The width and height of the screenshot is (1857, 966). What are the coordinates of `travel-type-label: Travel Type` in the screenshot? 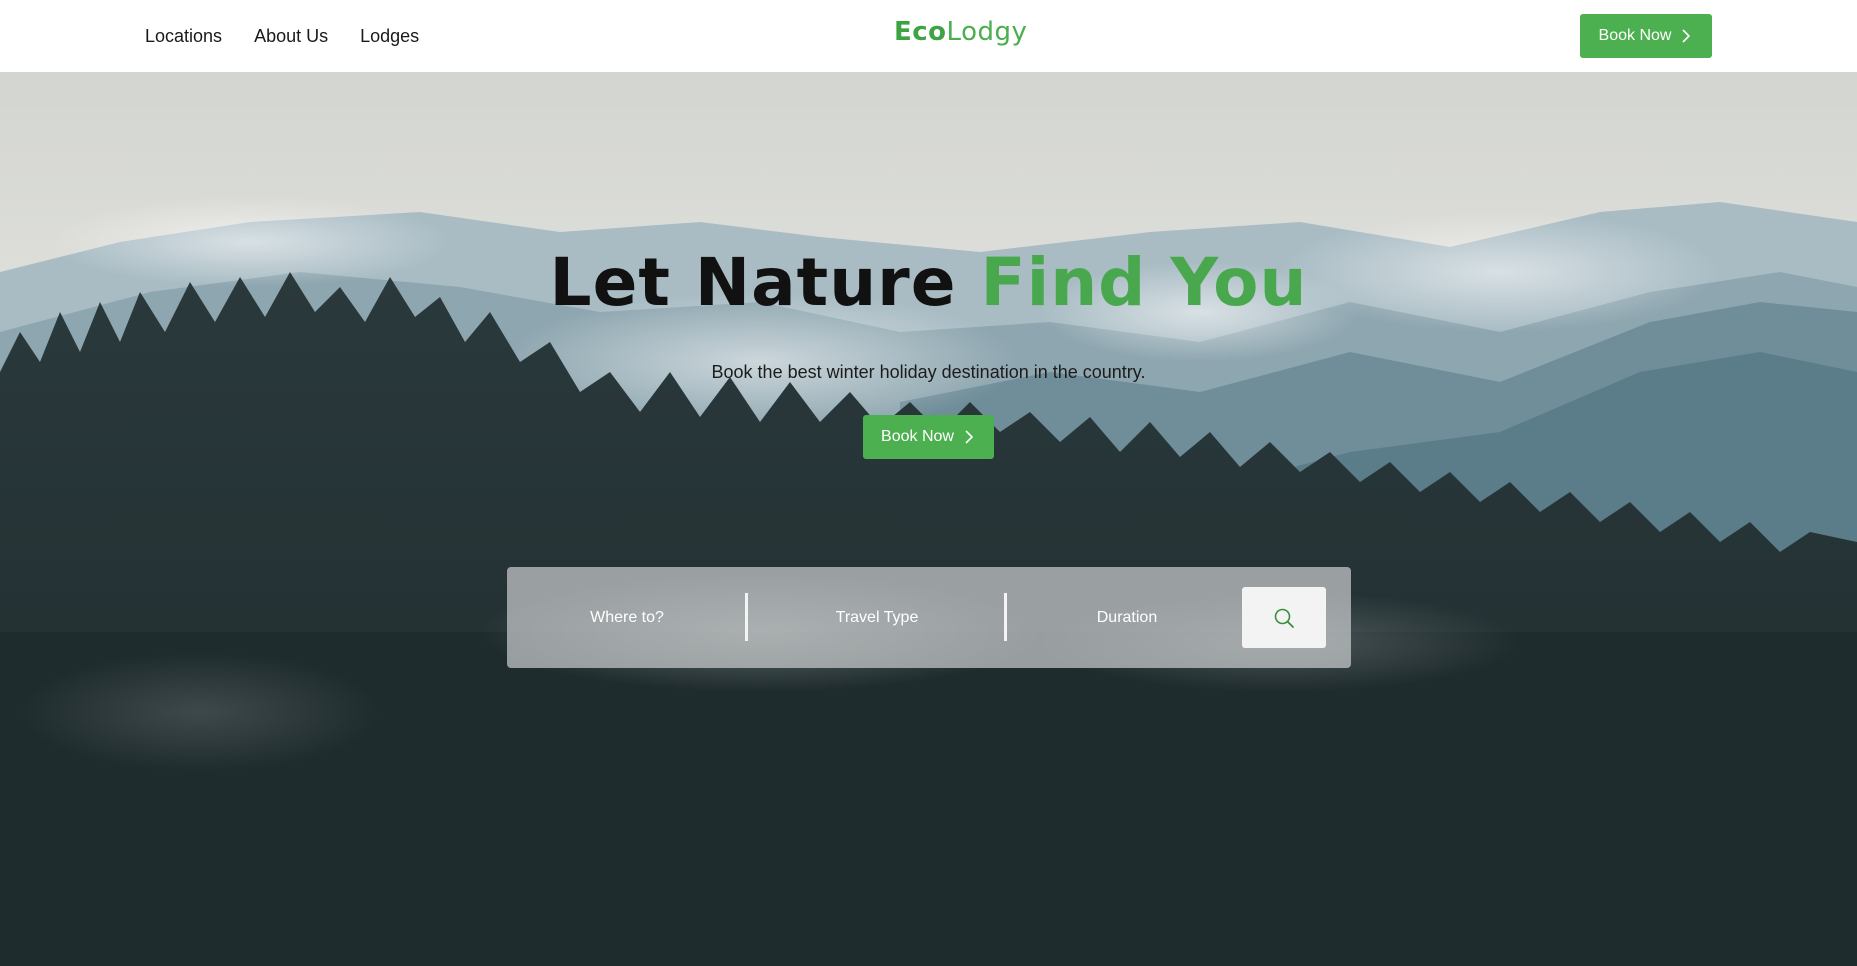 It's located at (877, 617).